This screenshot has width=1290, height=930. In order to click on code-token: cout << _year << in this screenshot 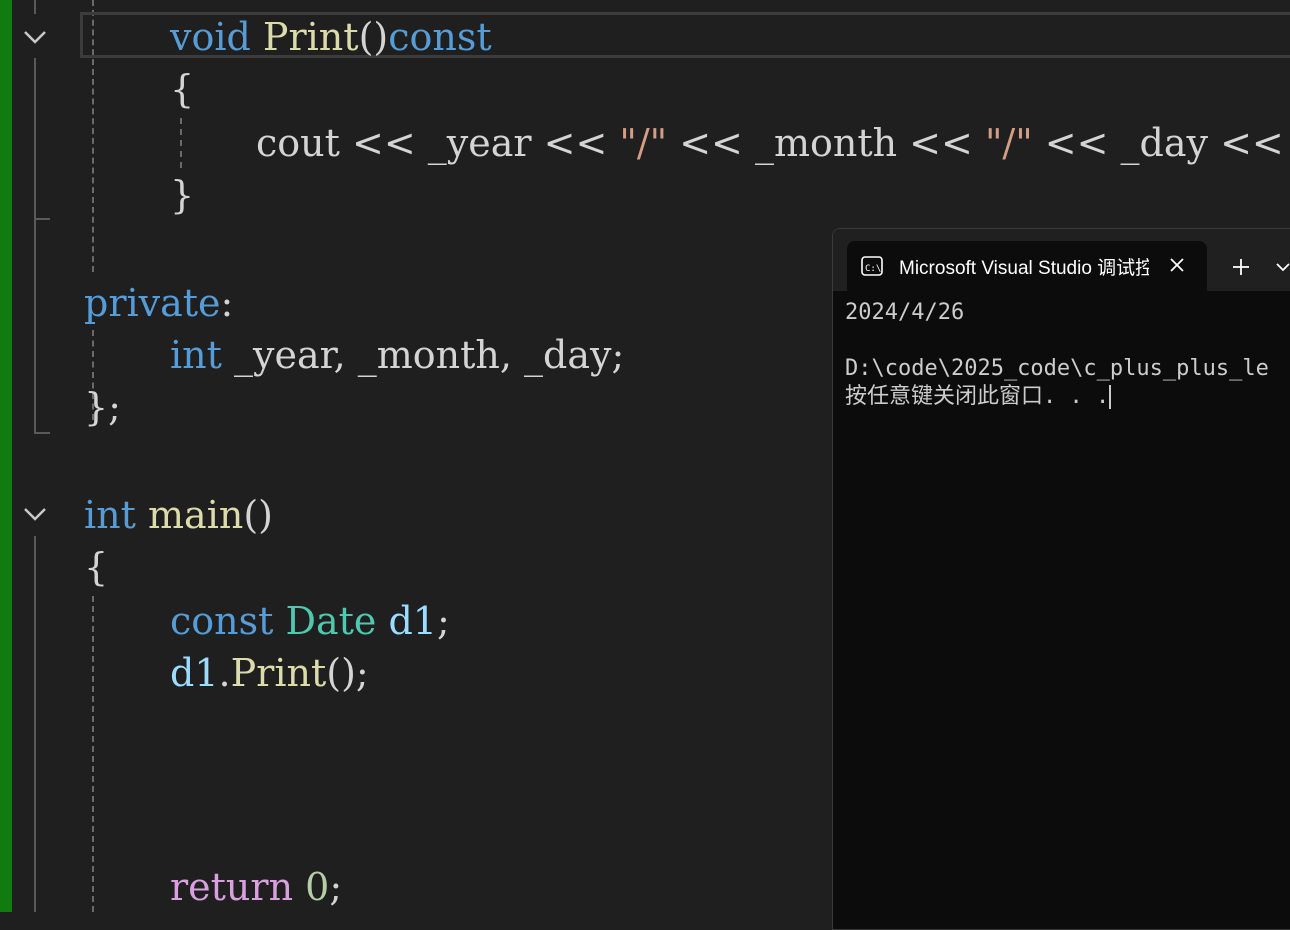, I will do `click(438, 143)`.